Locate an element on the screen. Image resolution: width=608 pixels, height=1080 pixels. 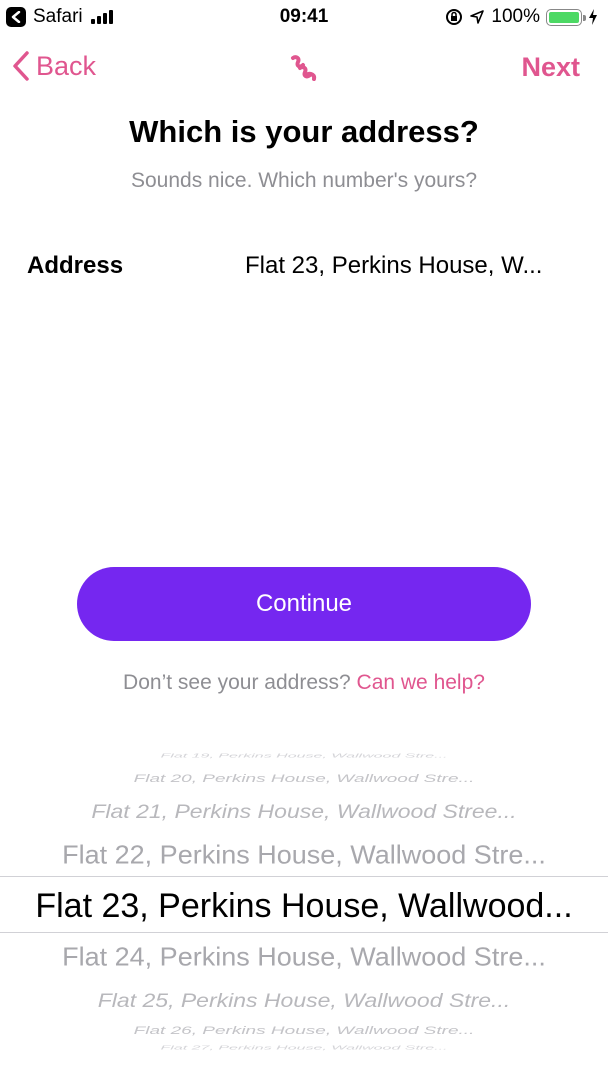
back-button: Back is located at coordinates (54, 66).